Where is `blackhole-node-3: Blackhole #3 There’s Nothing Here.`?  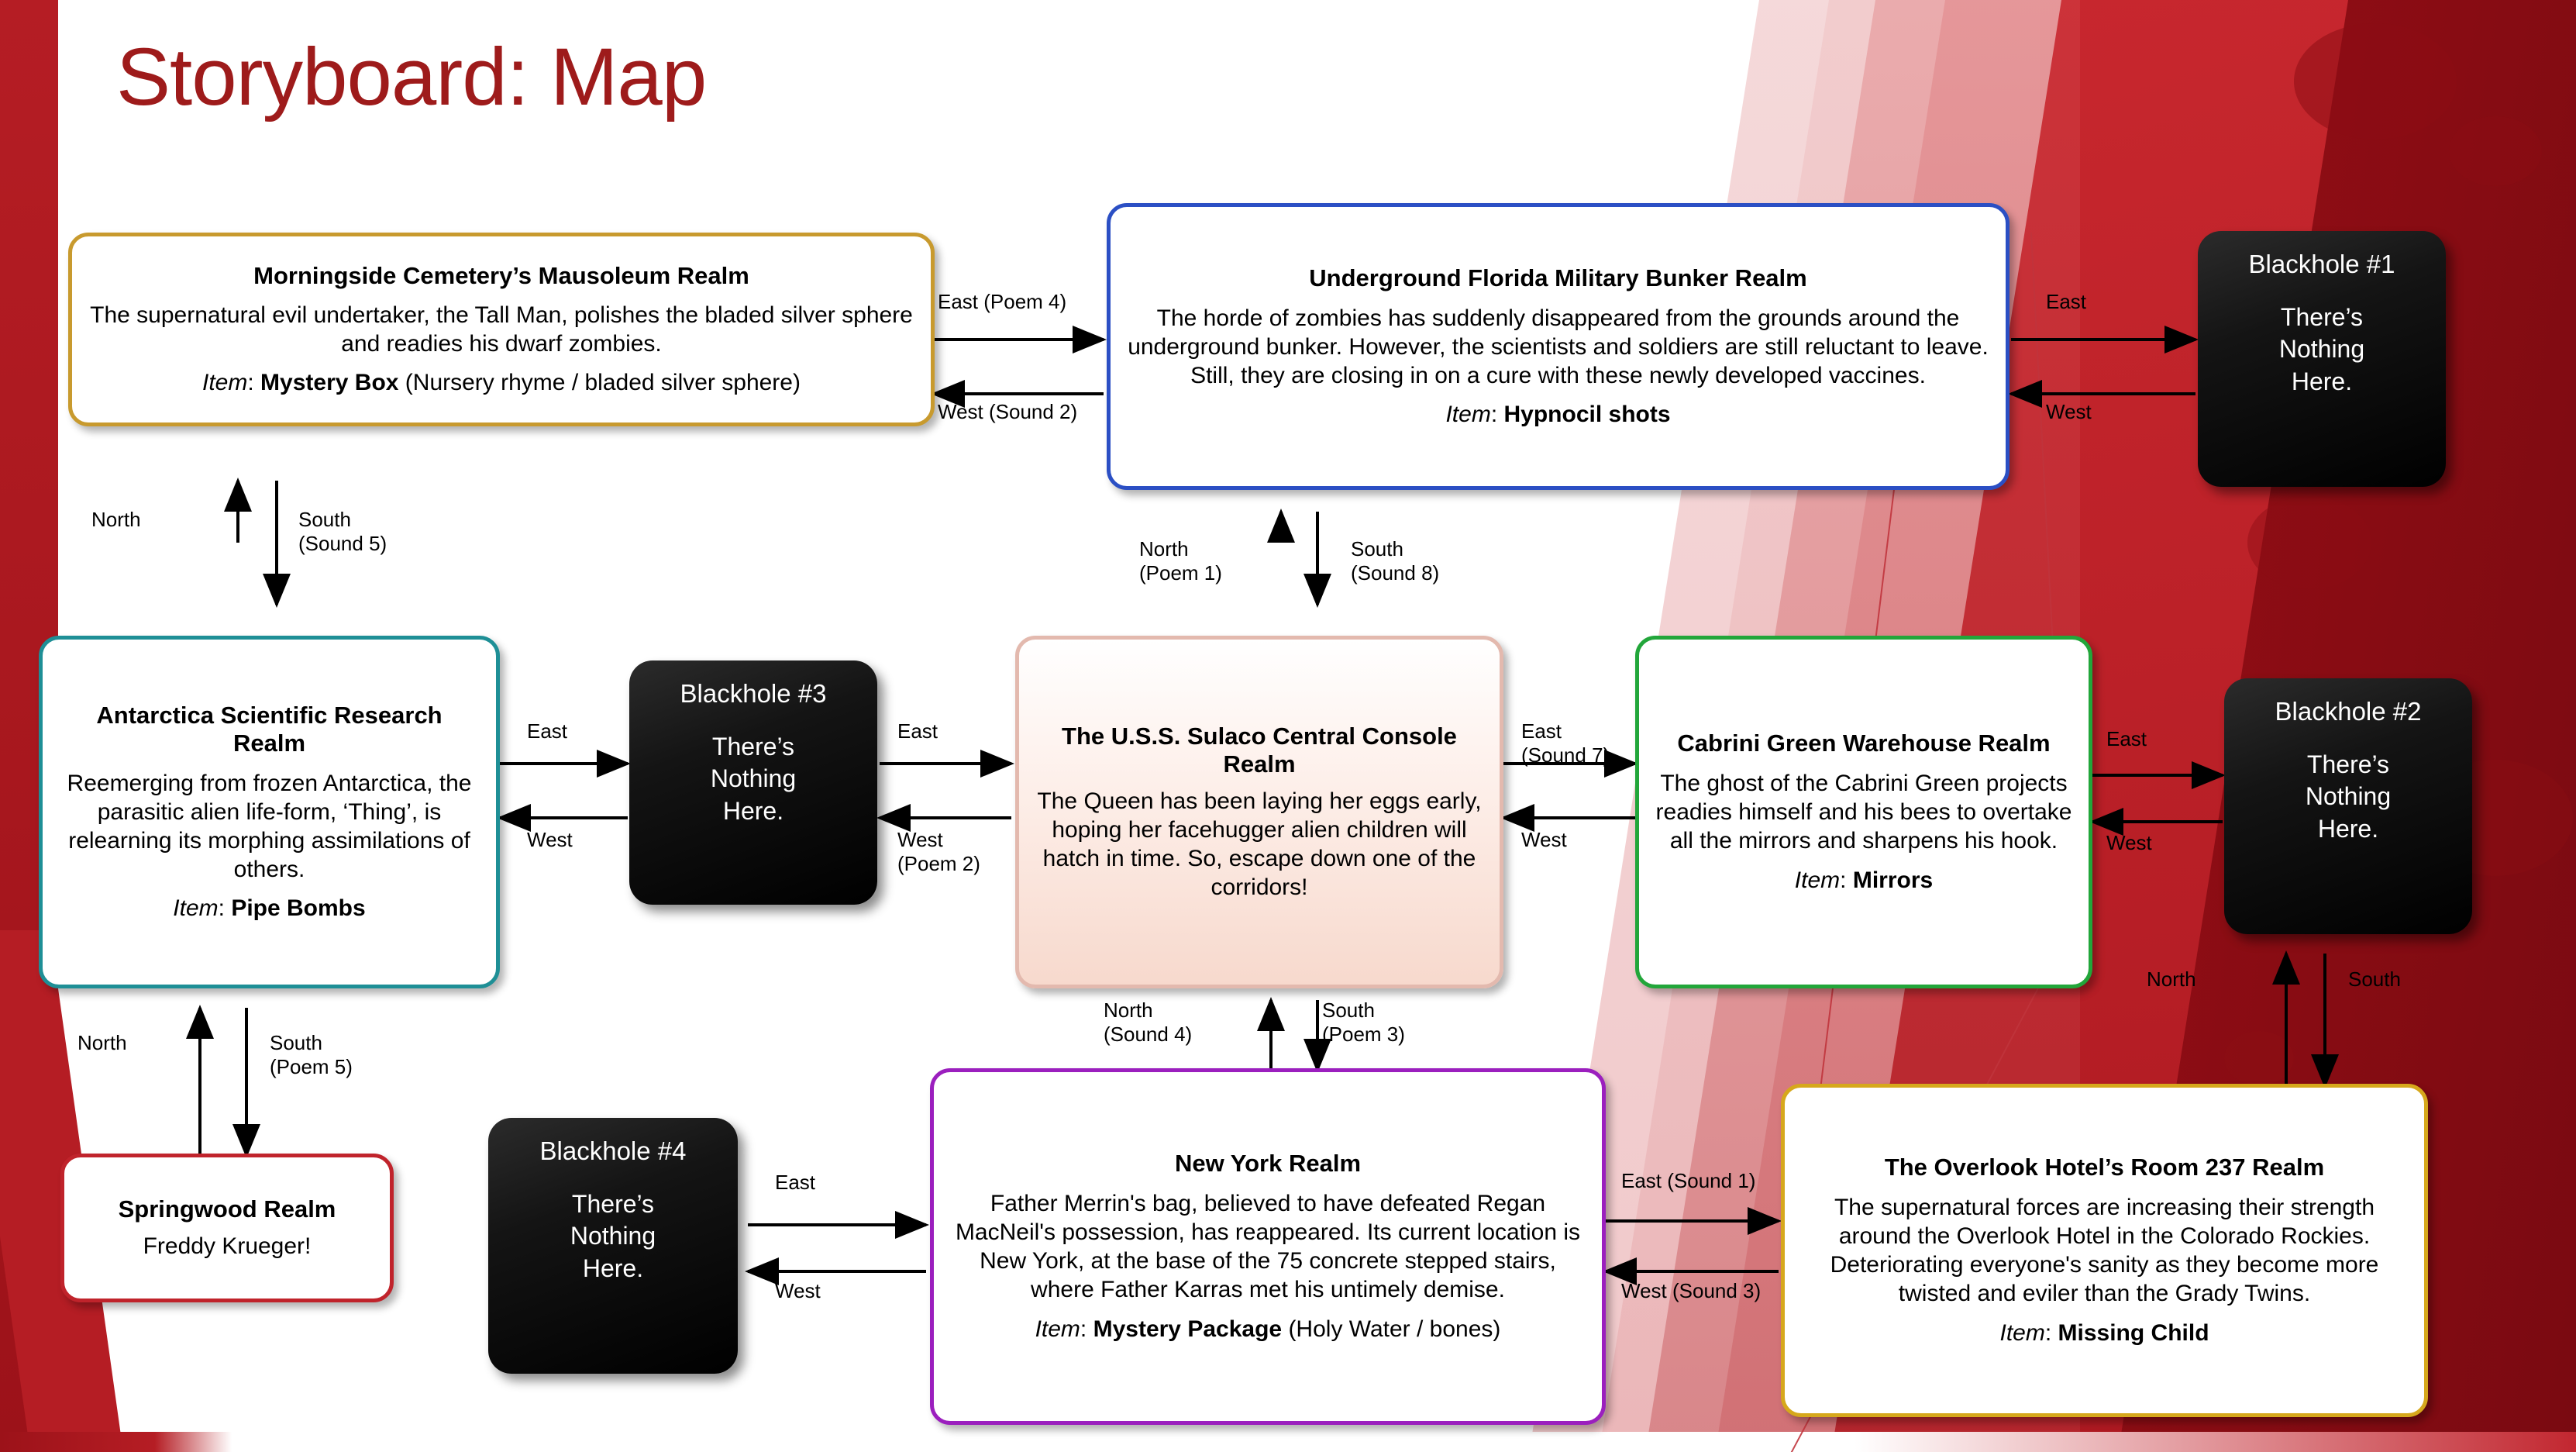 blackhole-node-3: Blackhole #3 There’s Nothing Here. is located at coordinates (753, 782).